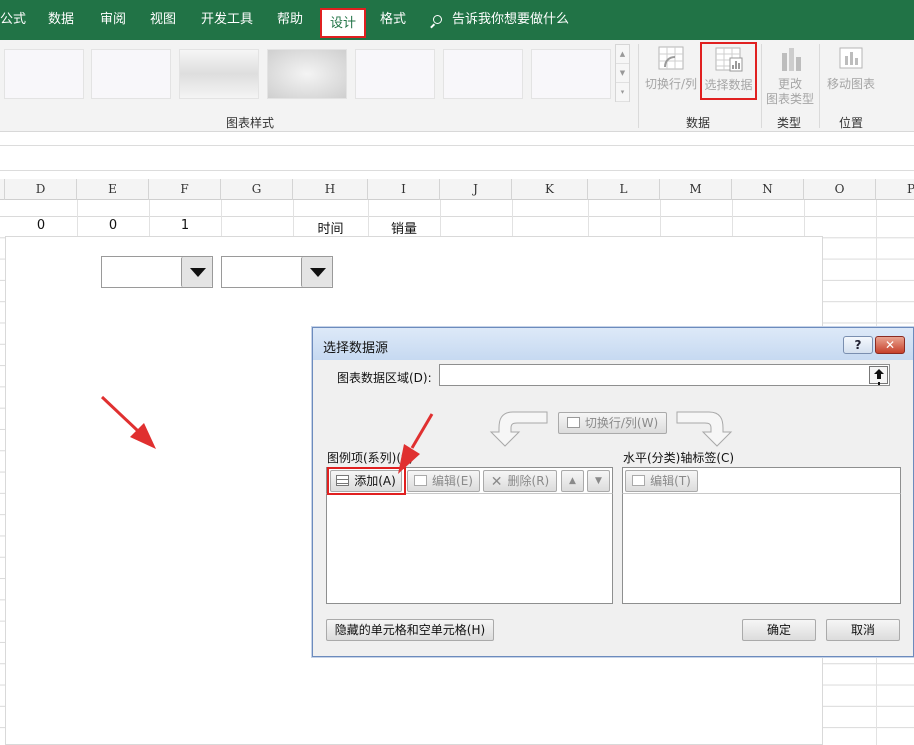 The height and width of the screenshot is (745, 914). I want to click on edit-axis-labels-label: 编辑(T), so click(670, 481).